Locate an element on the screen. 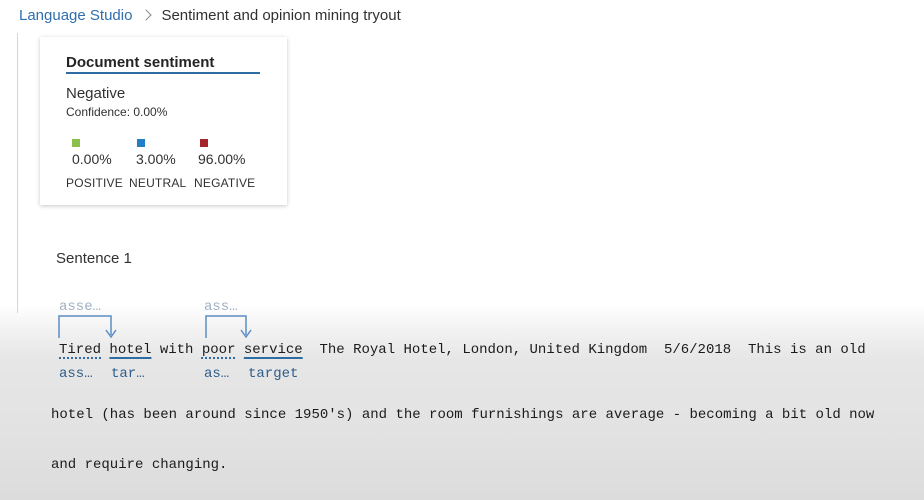 This screenshot has width=924, height=500. relation-arrows is located at coordinates (155, 327).